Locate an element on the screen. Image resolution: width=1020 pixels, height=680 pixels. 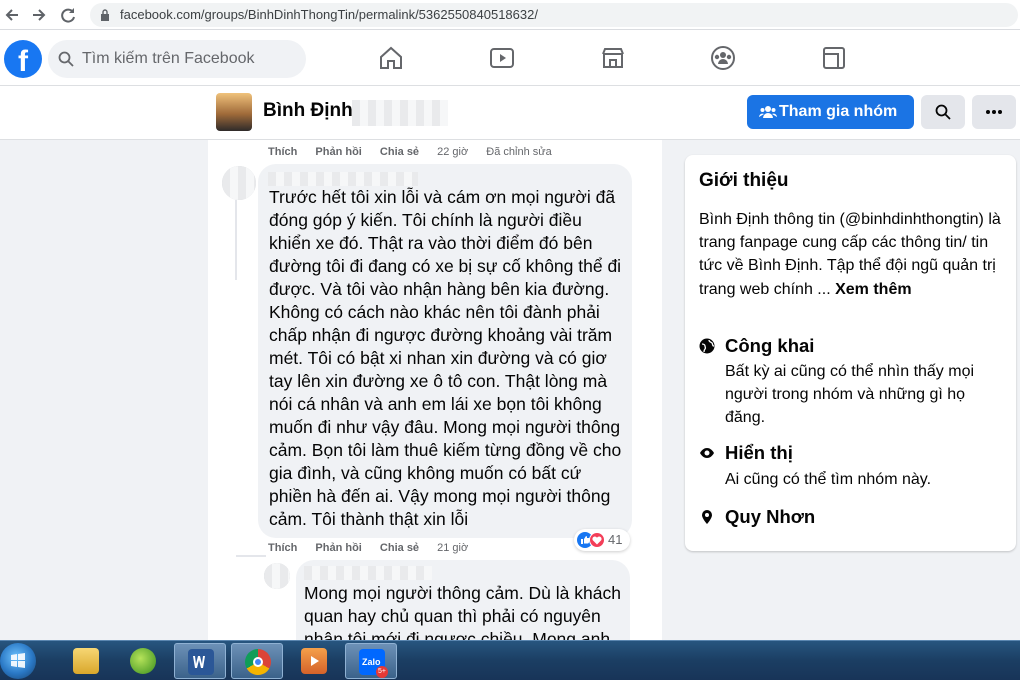
comment-line: nhân tôi mới đi ngược chiều. Mong anh is located at coordinates (457, 634).